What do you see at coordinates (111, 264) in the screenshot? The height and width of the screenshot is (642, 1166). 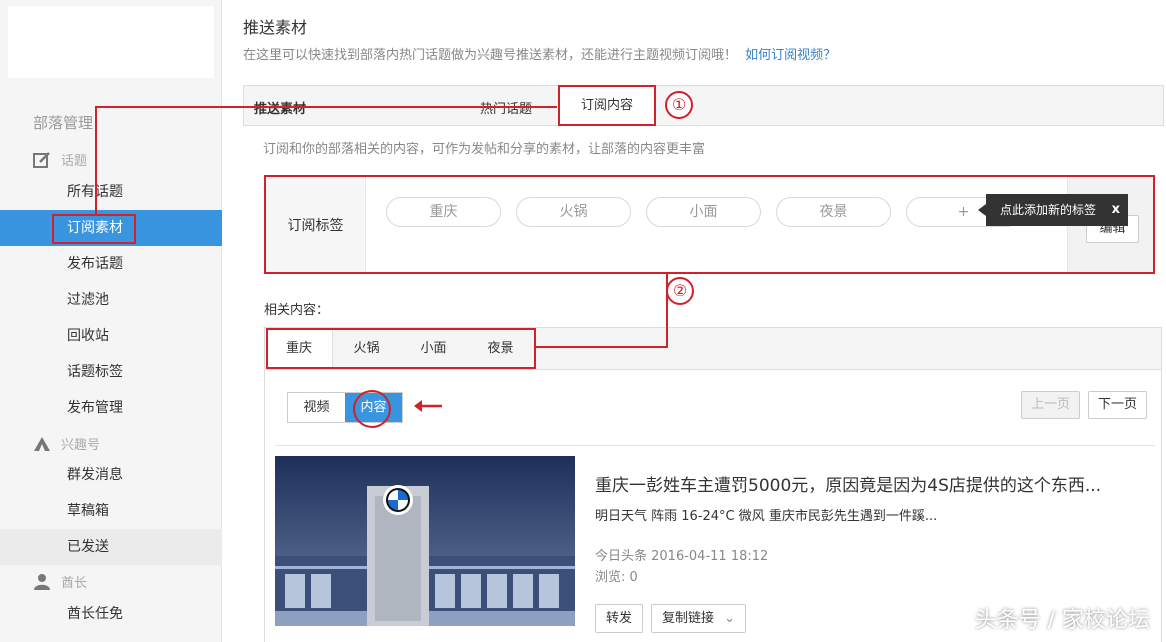 I see `sidebar-item-publish-topic: 发布话题` at bounding box center [111, 264].